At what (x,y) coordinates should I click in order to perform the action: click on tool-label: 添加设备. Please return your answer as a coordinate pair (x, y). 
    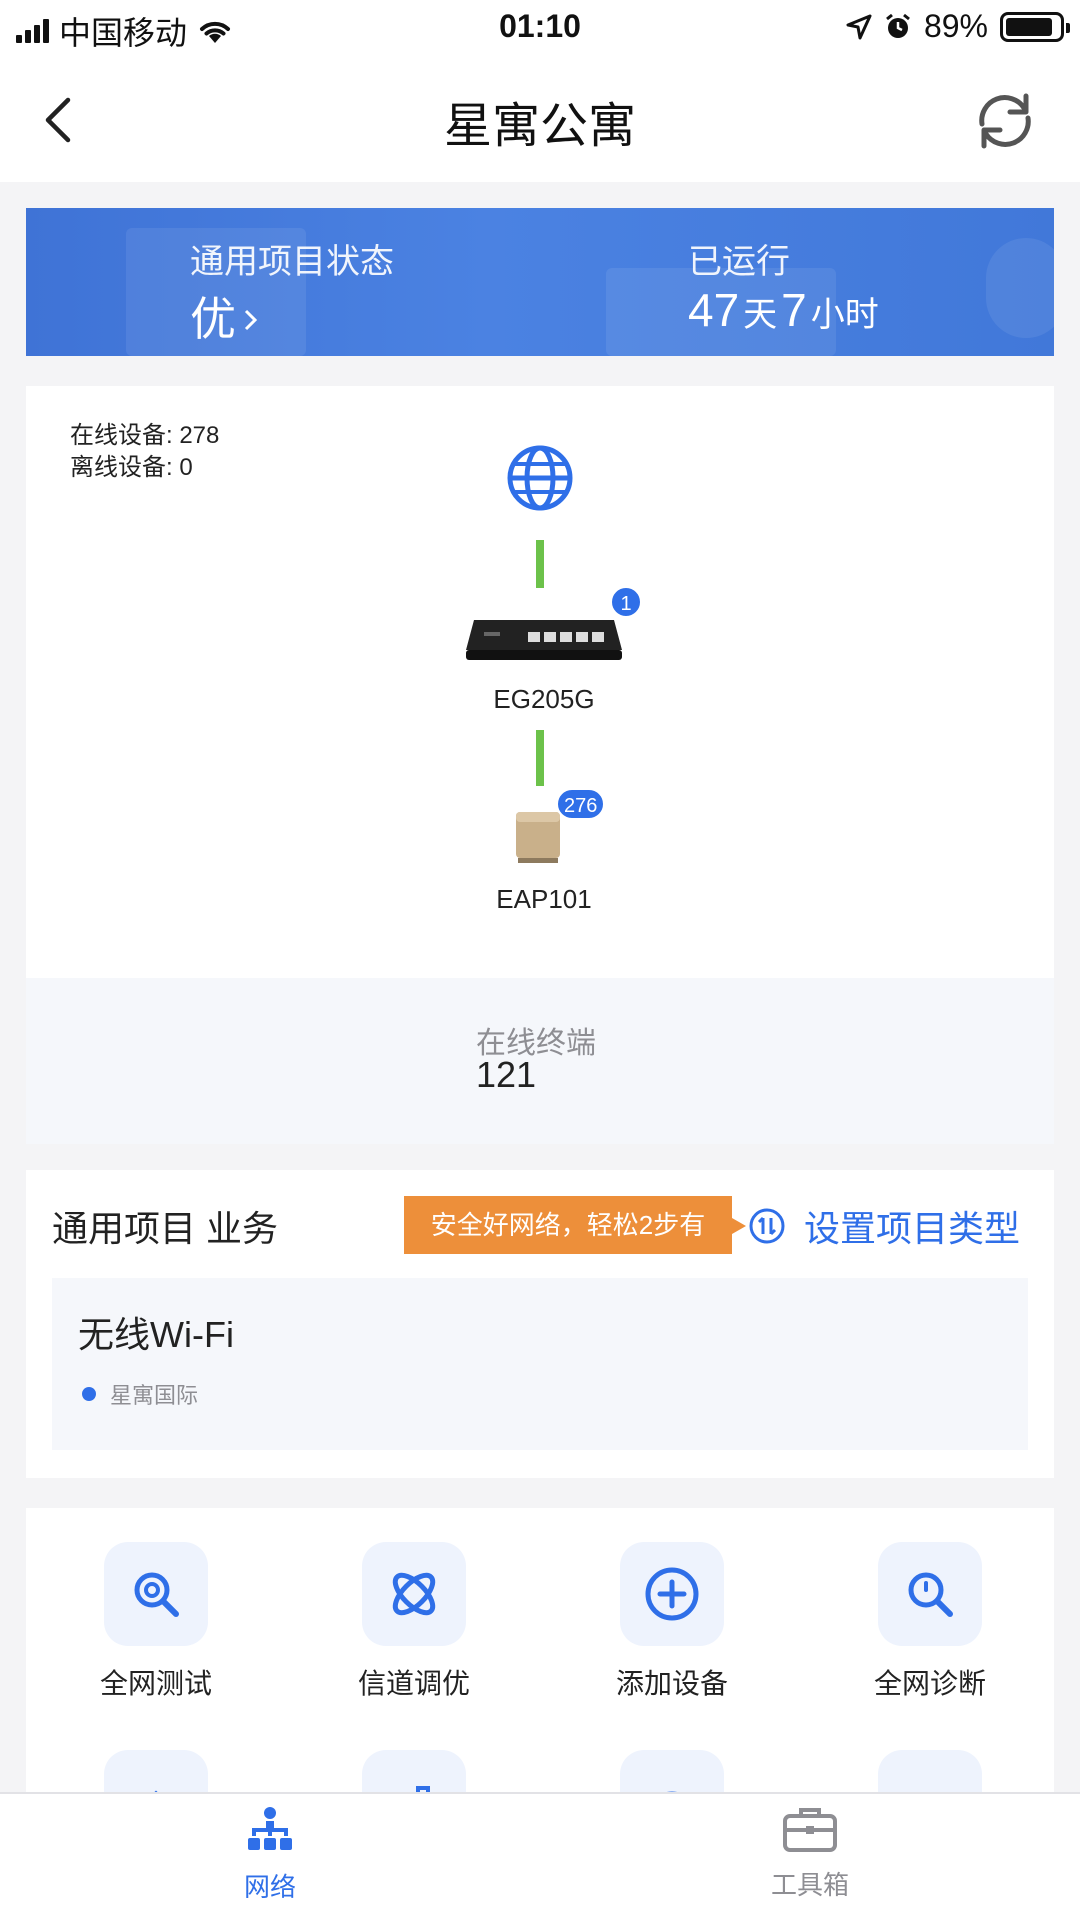
    Looking at the image, I should click on (671, 1683).